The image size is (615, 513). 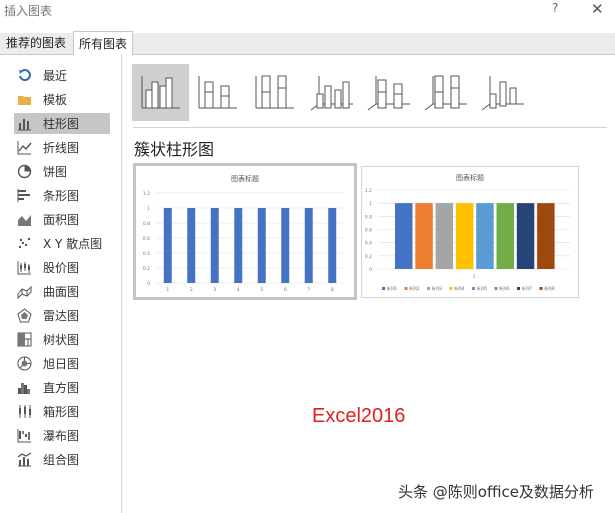 I want to click on sidebar-item-treemap-chart: 树状图, so click(x=62, y=339).